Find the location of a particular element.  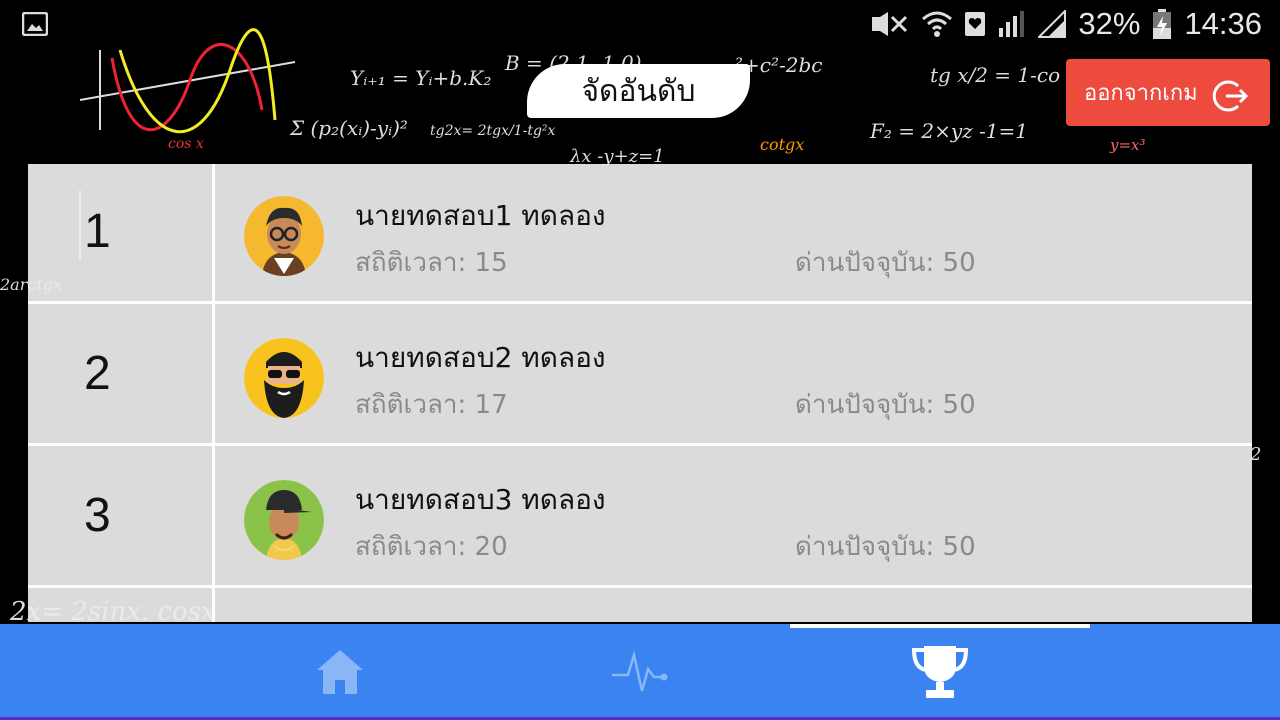

svg-text: cotgx is located at coordinates (782, 144).